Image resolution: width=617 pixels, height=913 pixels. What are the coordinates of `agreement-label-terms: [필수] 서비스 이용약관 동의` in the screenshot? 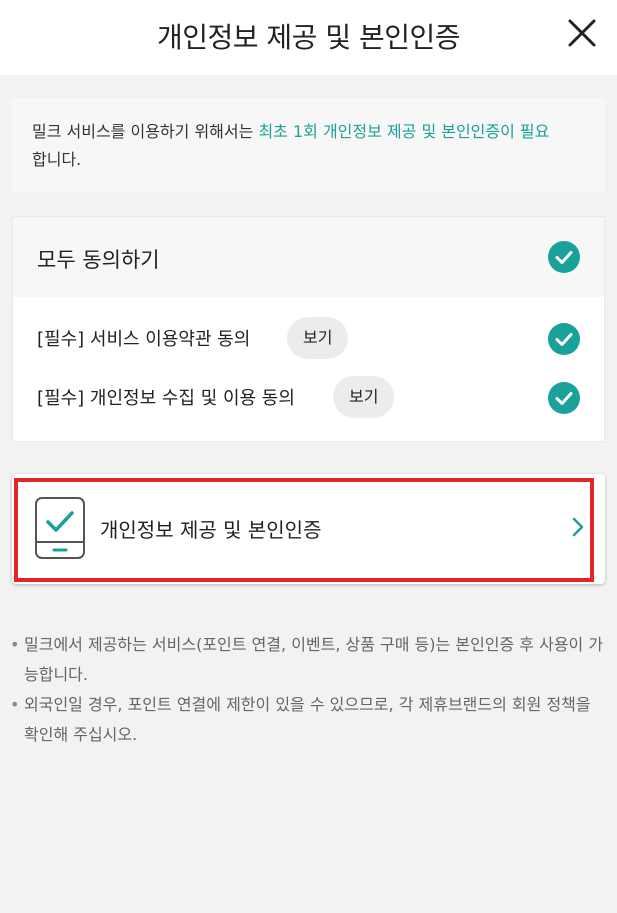 It's located at (144, 339).